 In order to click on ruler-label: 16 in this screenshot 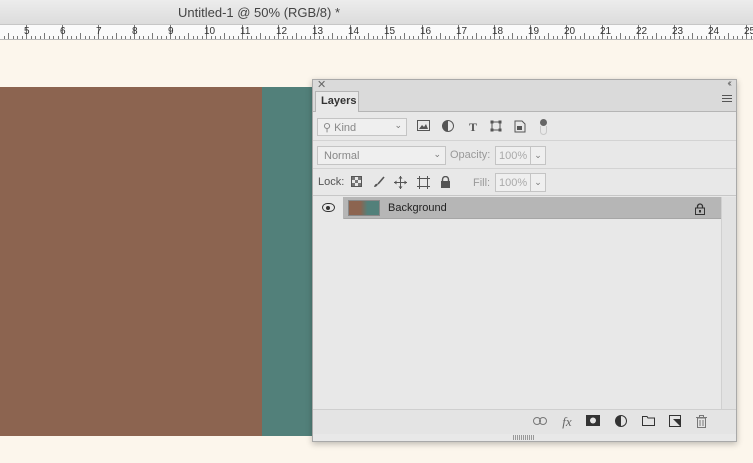, I will do `click(426, 31)`.